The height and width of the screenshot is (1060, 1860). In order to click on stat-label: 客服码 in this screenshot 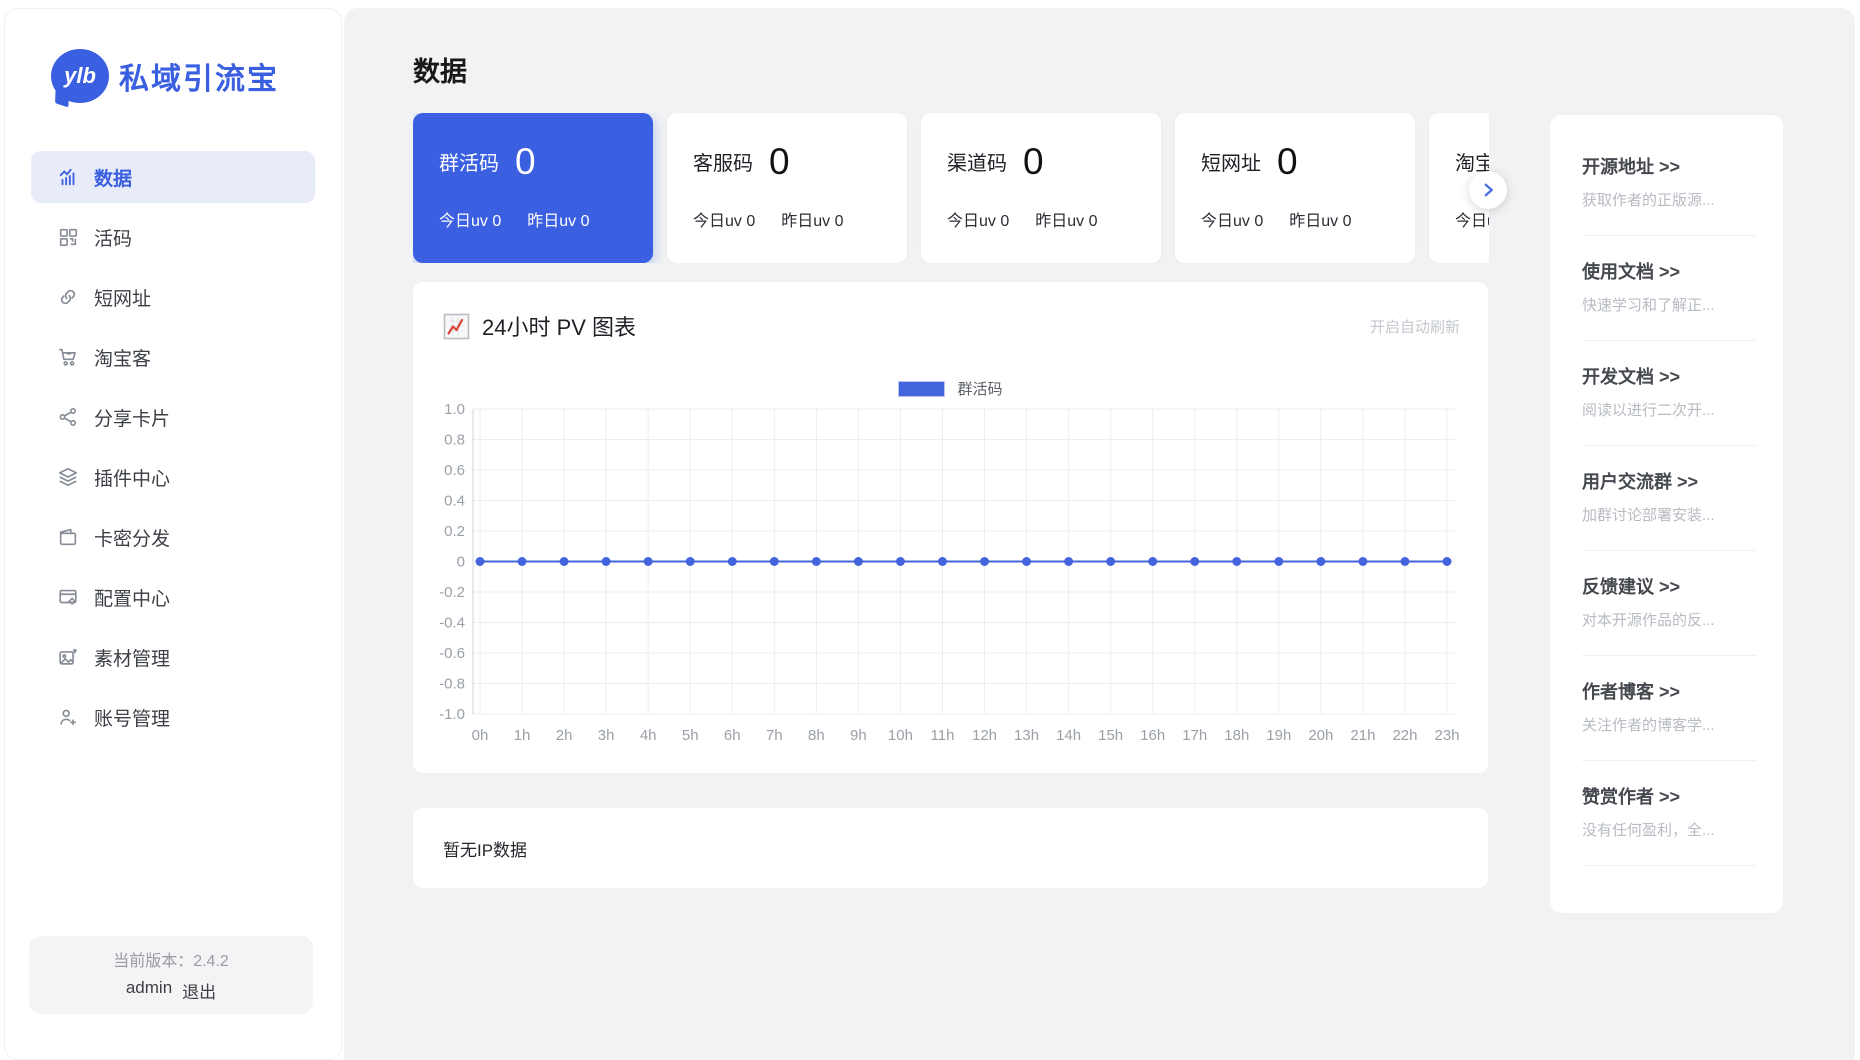, I will do `click(723, 164)`.